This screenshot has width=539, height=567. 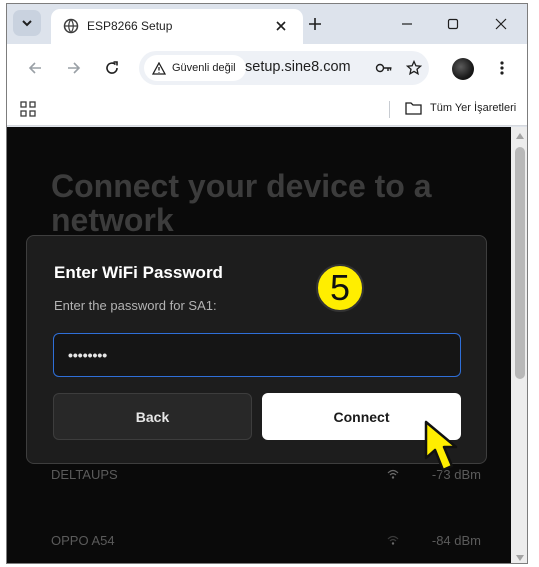 I want to click on reload-button, so click(x=112, y=68).